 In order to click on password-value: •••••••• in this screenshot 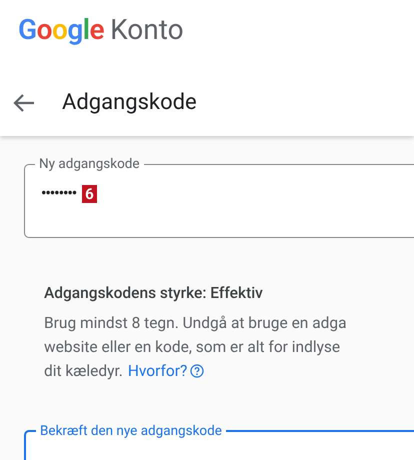, I will do `click(58, 193)`.